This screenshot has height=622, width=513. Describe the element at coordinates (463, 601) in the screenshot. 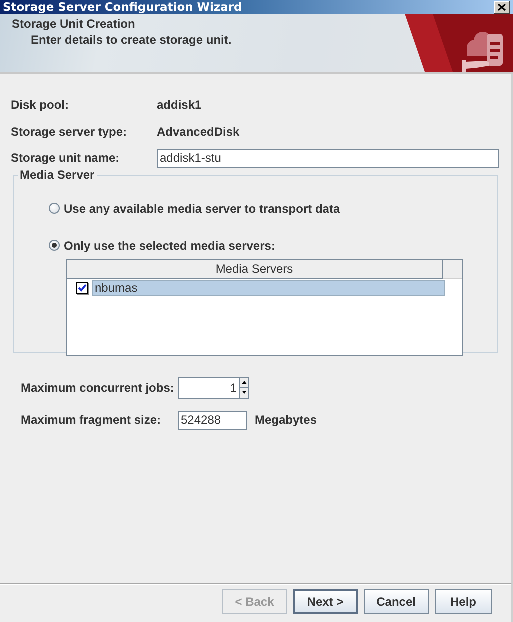

I see `wizard-button: Help` at that location.